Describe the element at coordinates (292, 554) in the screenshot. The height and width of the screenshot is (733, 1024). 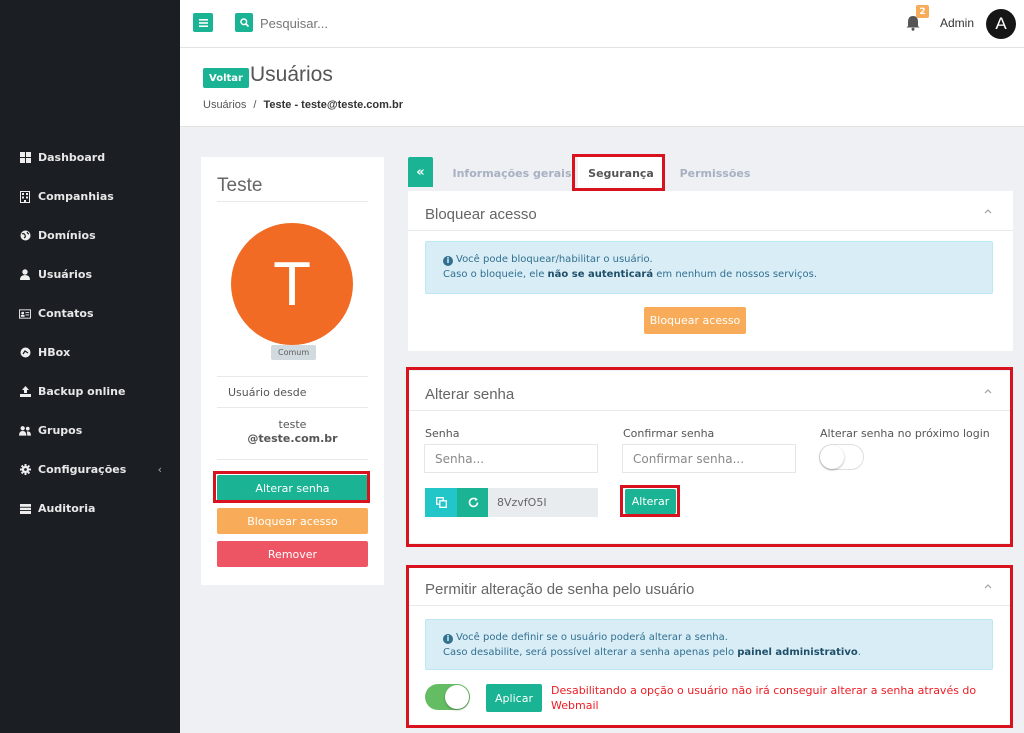
I see `remove-button: Remover` at that location.